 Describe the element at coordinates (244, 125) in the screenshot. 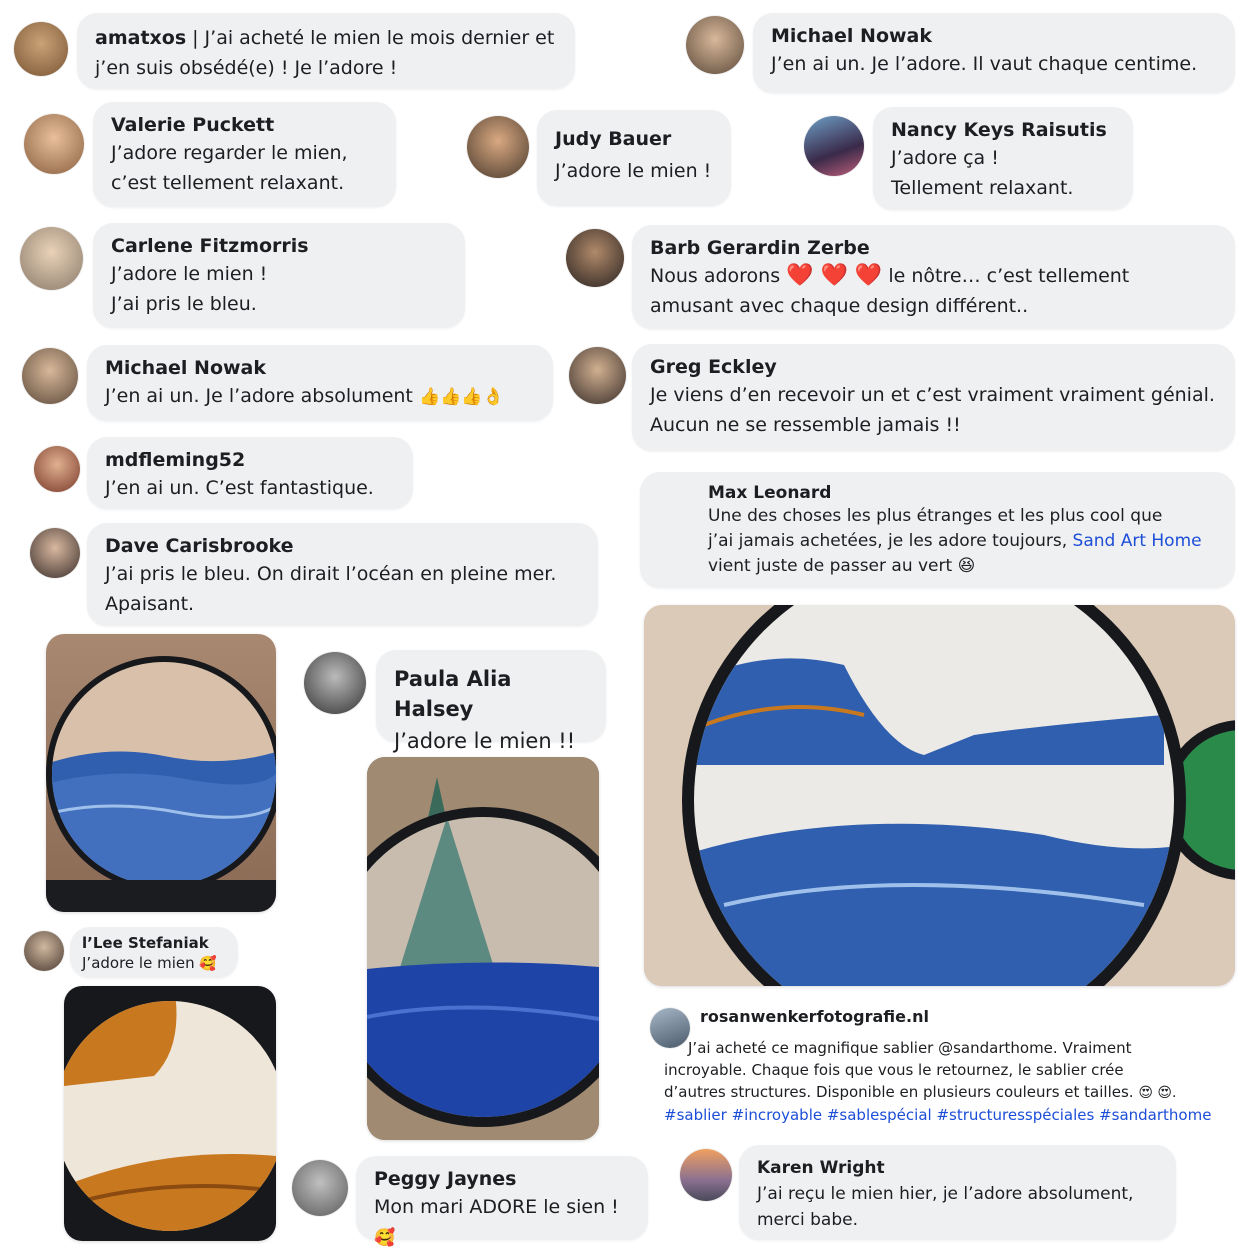

I see `commenter-name: Valerie Puckett` at that location.